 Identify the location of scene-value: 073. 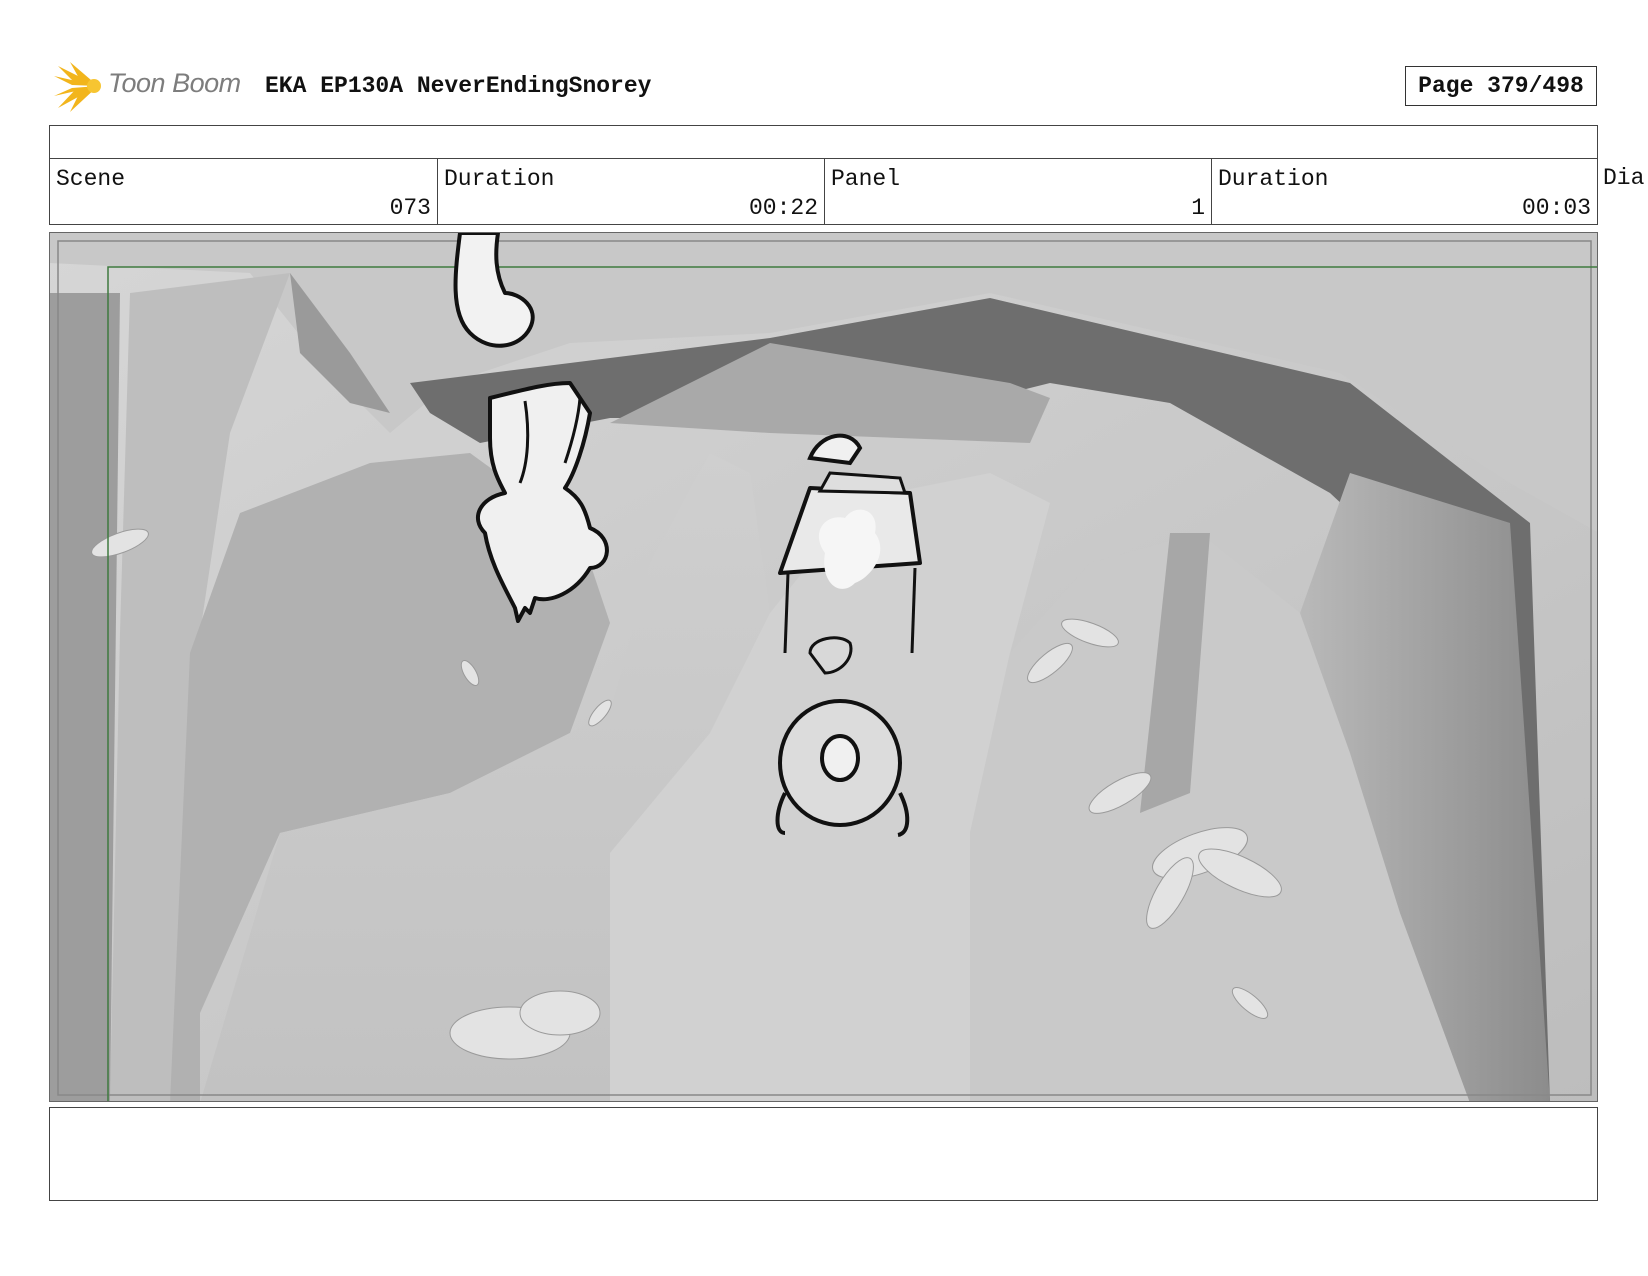
(410, 208).